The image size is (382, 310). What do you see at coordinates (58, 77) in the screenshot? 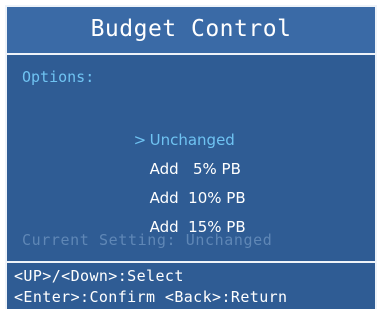
I see `options-heading: Options:` at bounding box center [58, 77].